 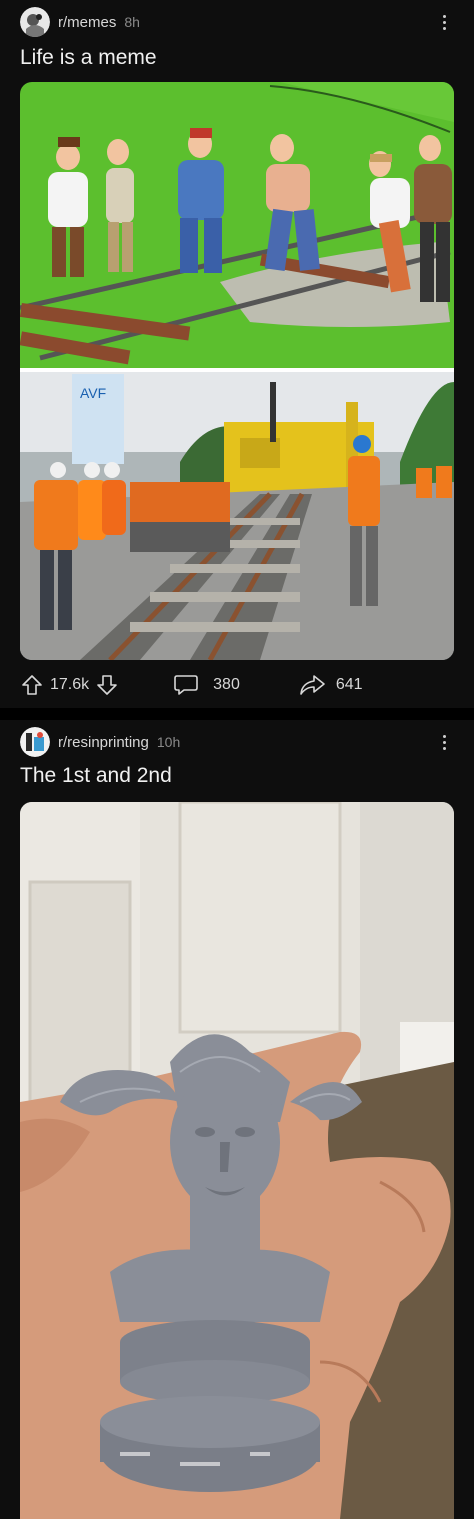 I want to click on vote-group: 17.6k, so click(x=69, y=685).